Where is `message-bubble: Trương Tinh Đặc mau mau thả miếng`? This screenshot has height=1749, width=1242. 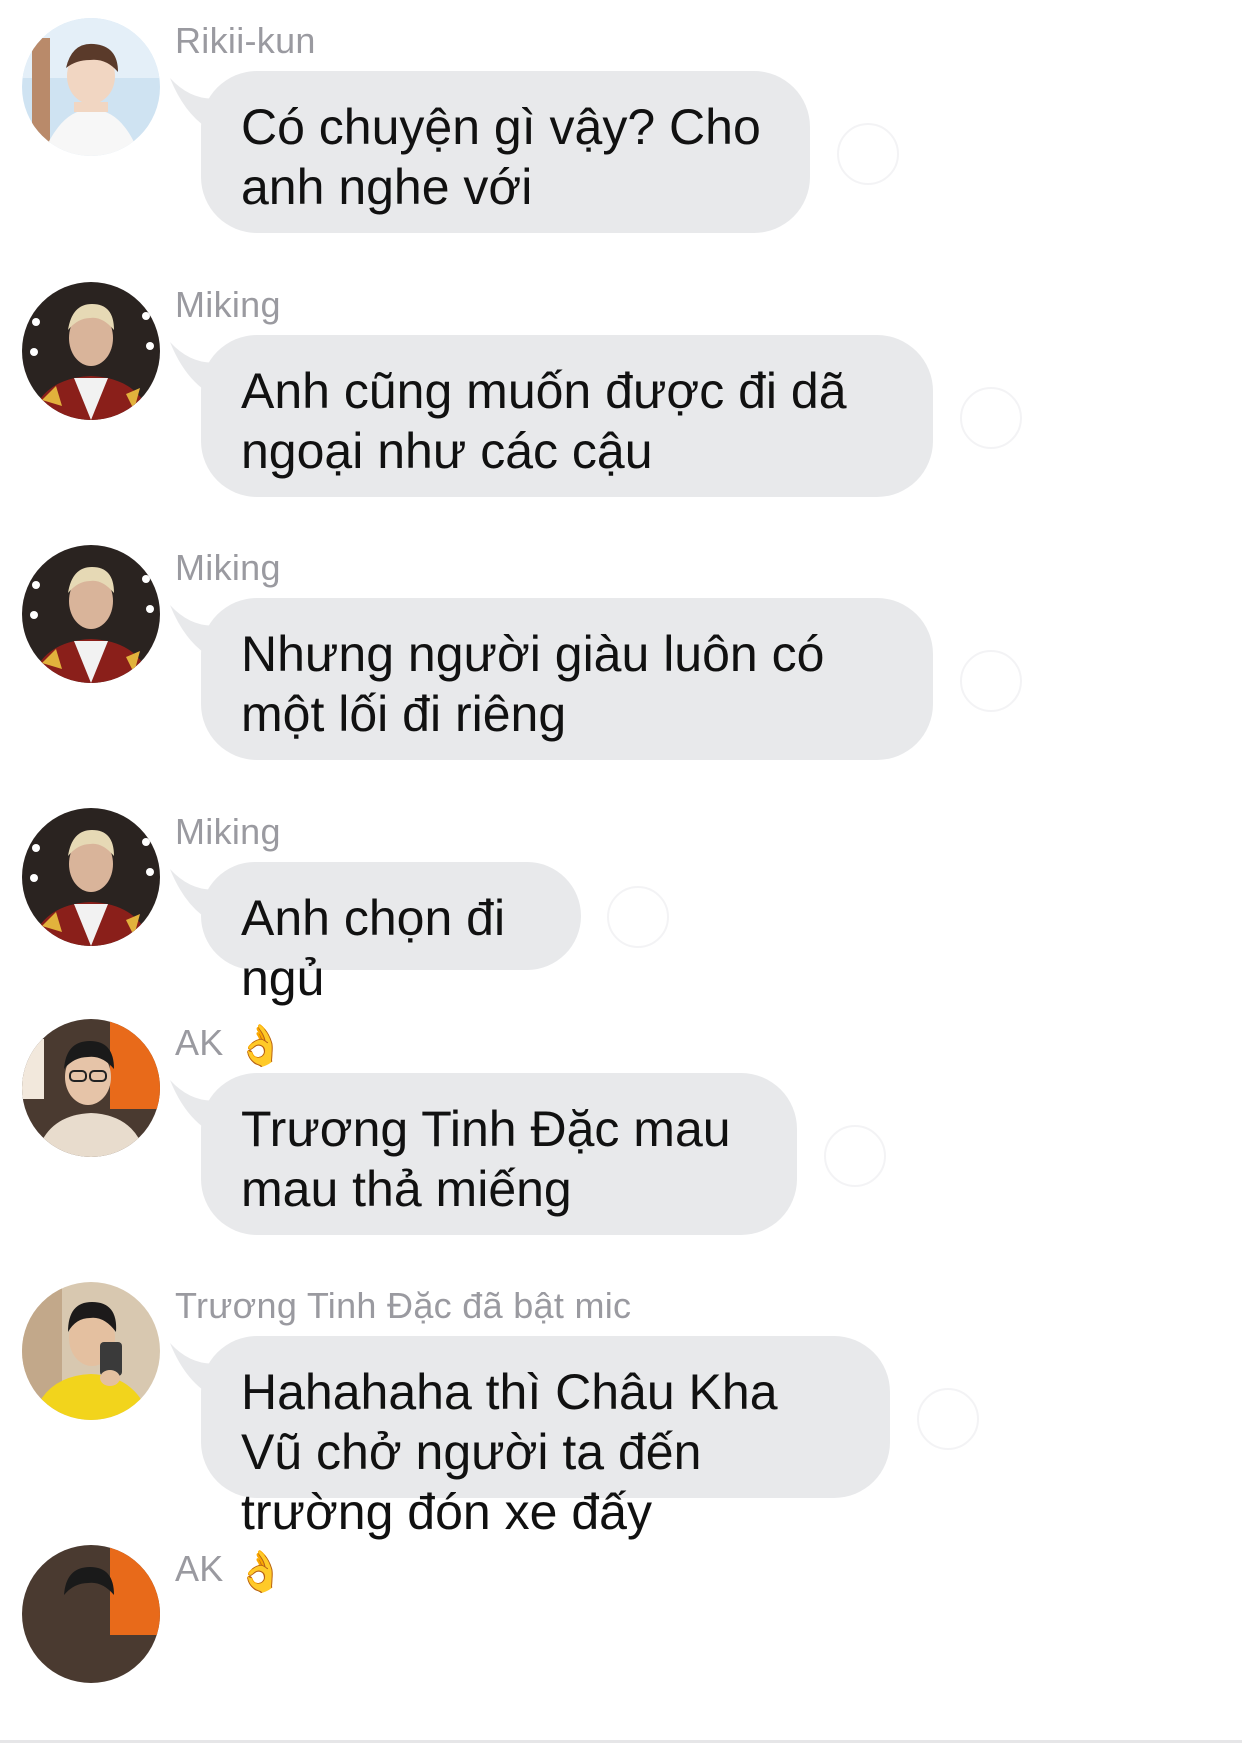 message-bubble: Trương Tinh Đặc mau mau thả miếng is located at coordinates (499, 1154).